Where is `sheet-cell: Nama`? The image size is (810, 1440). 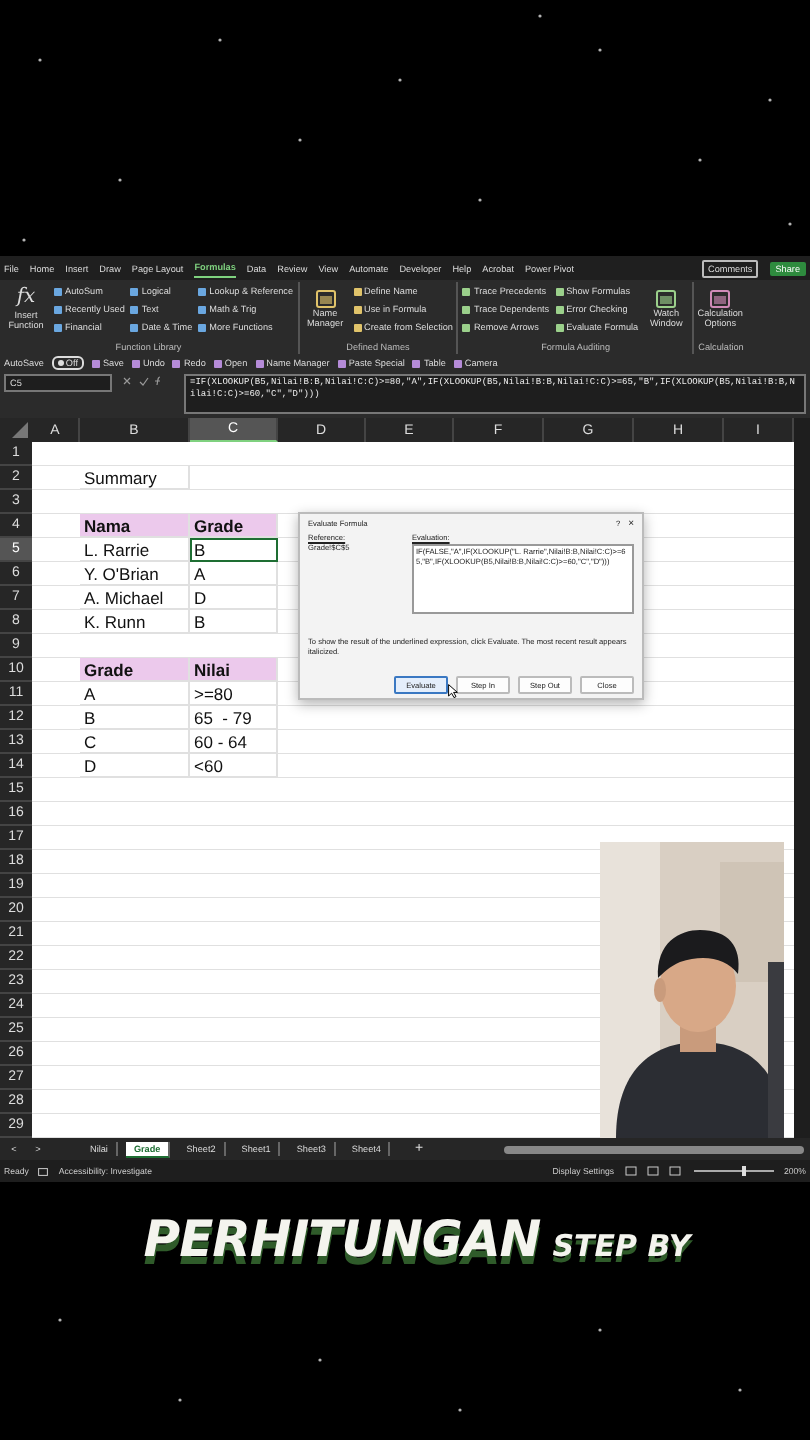 sheet-cell: Nama is located at coordinates (135, 526).